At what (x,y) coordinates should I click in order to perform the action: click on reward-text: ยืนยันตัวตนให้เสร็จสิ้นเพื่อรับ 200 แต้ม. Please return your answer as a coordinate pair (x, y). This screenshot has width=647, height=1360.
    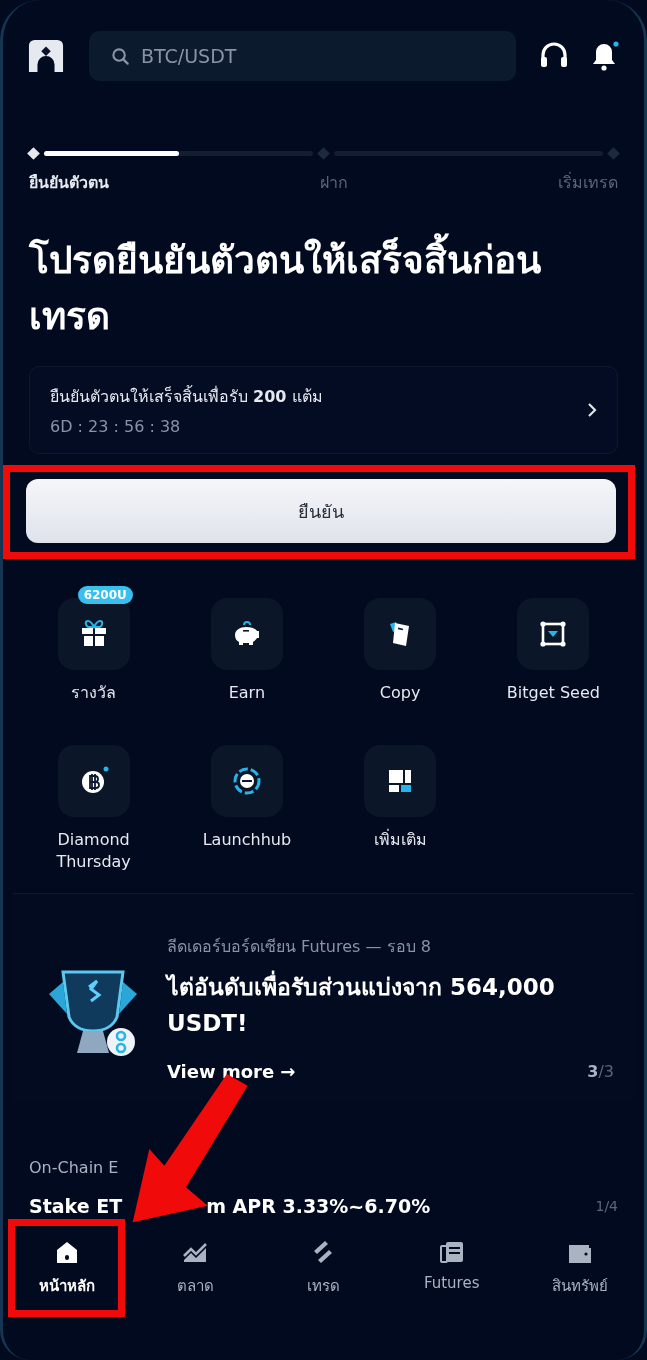
    Looking at the image, I should click on (187, 396).